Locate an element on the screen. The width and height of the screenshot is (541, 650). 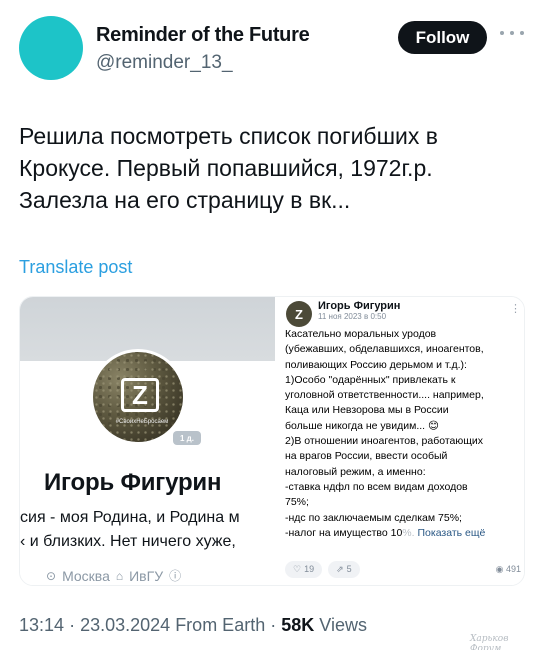
tweet-time: 13:14 is located at coordinates (41, 625).